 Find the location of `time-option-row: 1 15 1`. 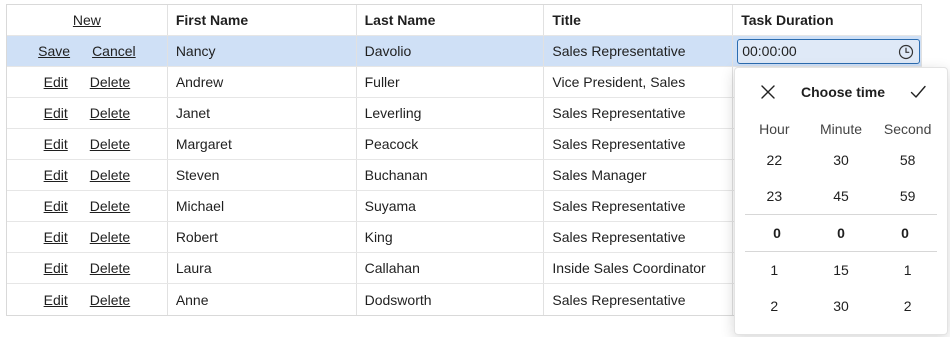

time-option-row: 1 15 1 is located at coordinates (841, 270).